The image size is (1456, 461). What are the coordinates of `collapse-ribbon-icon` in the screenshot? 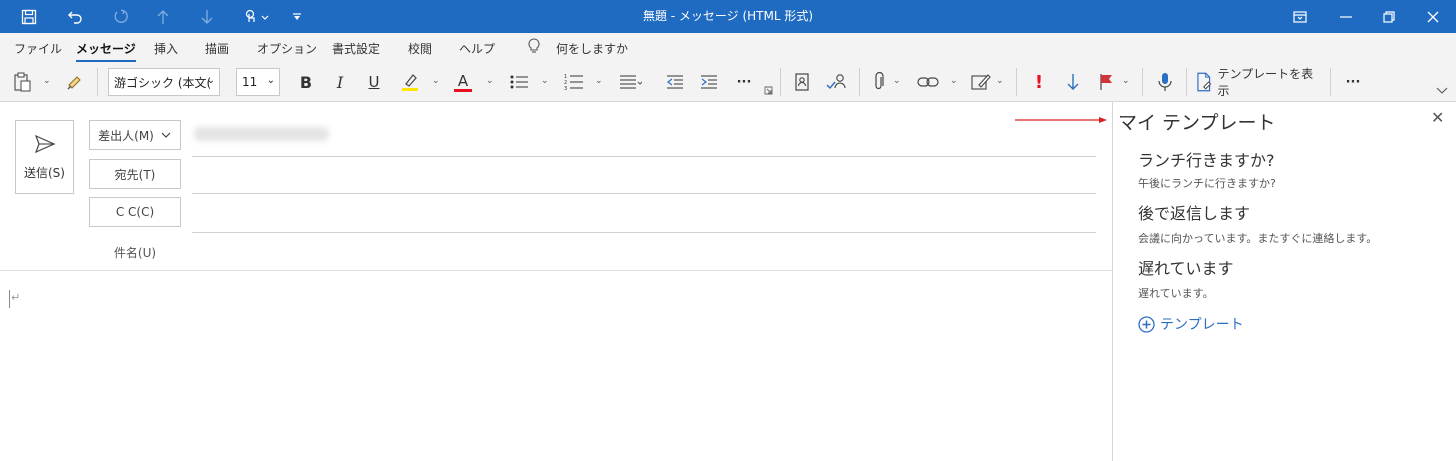 It's located at (1442, 91).